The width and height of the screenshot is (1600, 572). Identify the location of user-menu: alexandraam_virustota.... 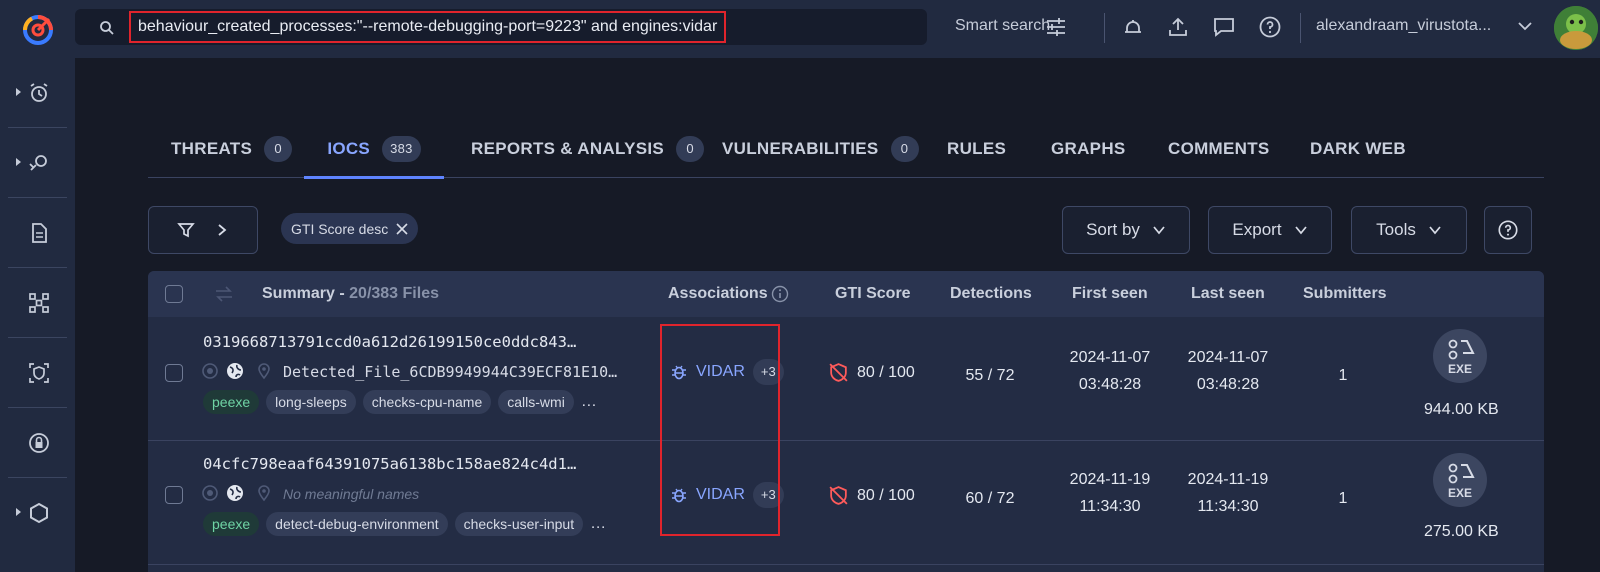
(1403, 26).